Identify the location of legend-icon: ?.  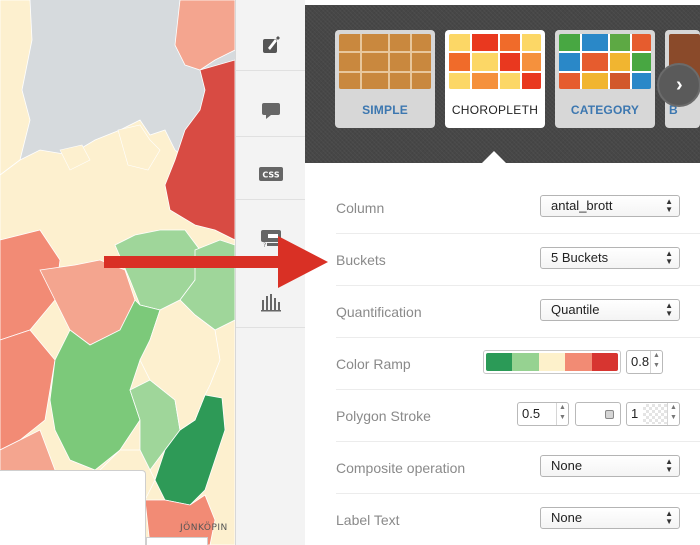
(271, 238).